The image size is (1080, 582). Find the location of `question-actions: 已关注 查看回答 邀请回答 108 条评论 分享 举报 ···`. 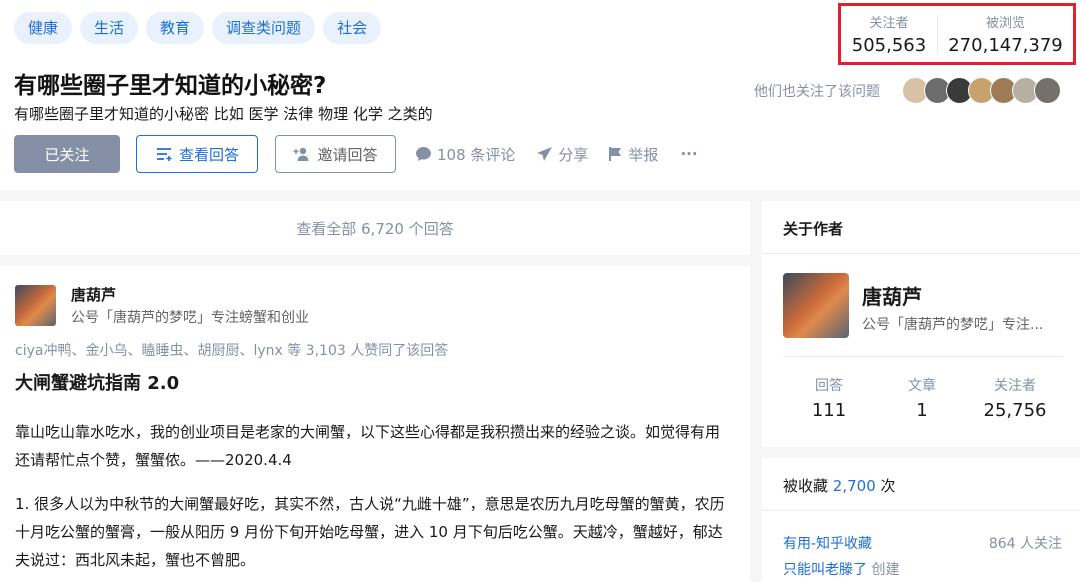

question-actions: 已关注 查看回答 邀请回答 108 条评论 分享 举报 ··· is located at coordinates (356, 154).